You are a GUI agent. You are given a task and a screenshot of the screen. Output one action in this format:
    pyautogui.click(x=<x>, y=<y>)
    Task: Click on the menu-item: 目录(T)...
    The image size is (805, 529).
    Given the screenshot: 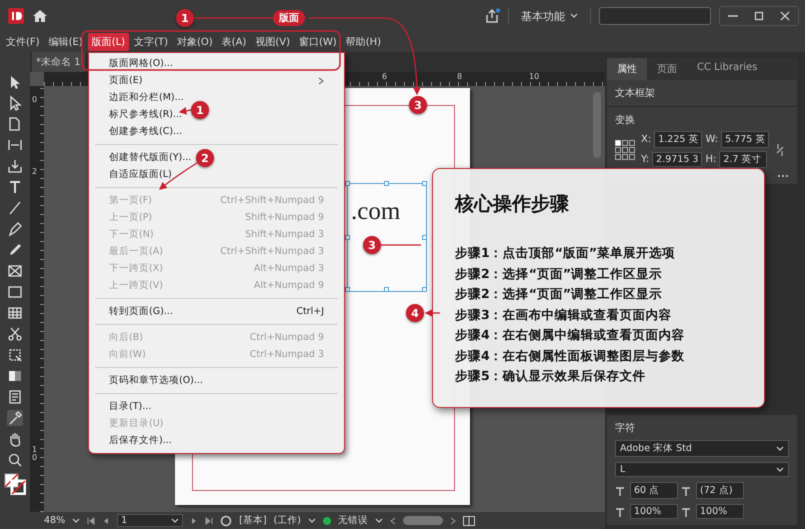 What is the action you would take?
    pyautogui.click(x=121, y=406)
    